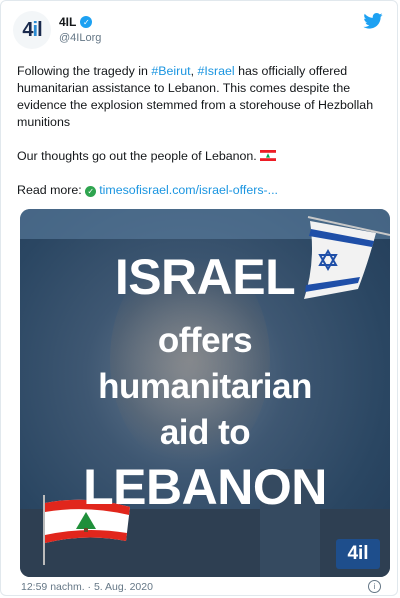 This screenshot has width=400, height=598. What do you see at coordinates (170, 71) in the screenshot?
I see `hashtag-beirut: #Beirut` at bounding box center [170, 71].